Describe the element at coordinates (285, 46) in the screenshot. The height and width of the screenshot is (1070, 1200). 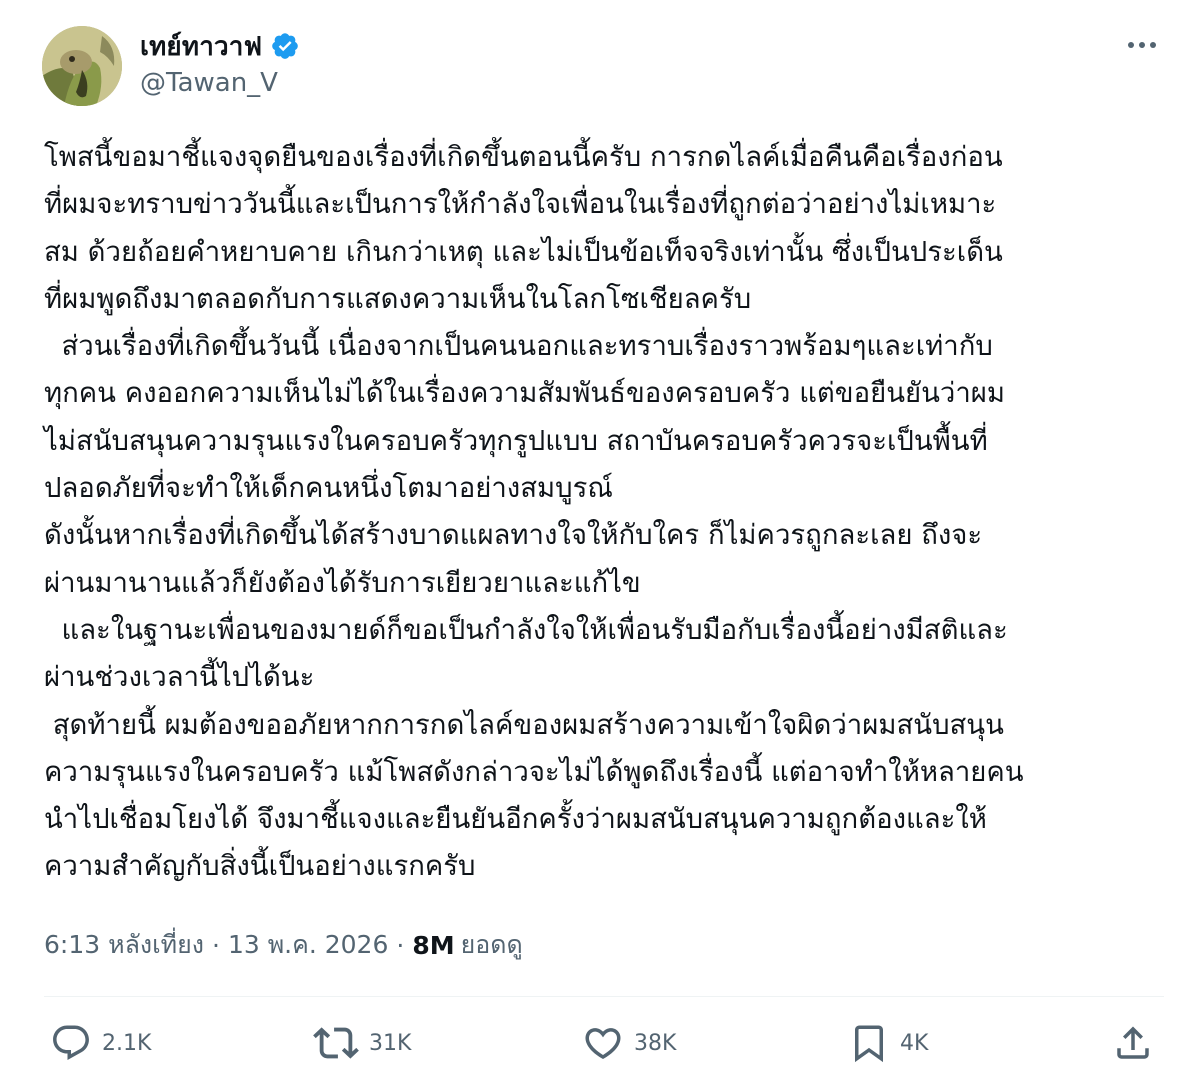
I see `verified-badge-icon` at that location.